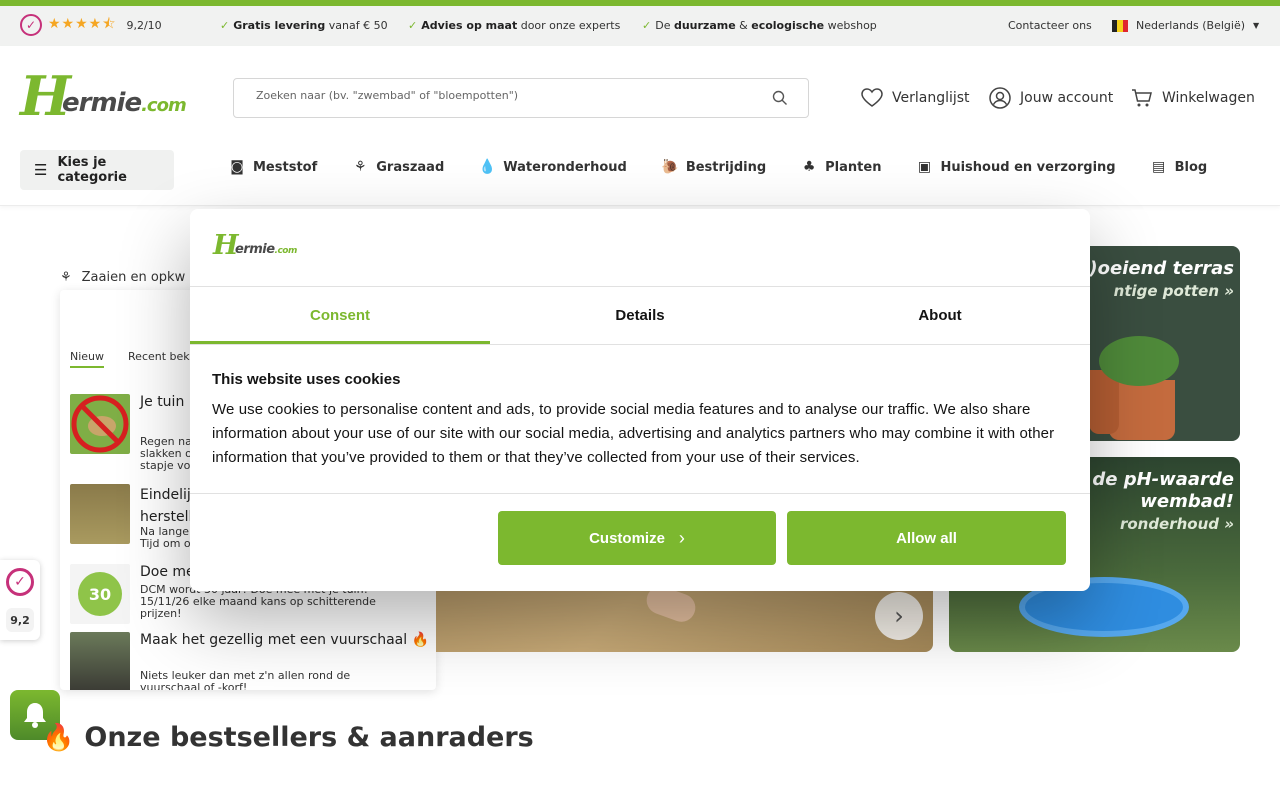  What do you see at coordinates (306, 379) in the screenshot?
I see `cookie-heading: This website uses cookies` at bounding box center [306, 379].